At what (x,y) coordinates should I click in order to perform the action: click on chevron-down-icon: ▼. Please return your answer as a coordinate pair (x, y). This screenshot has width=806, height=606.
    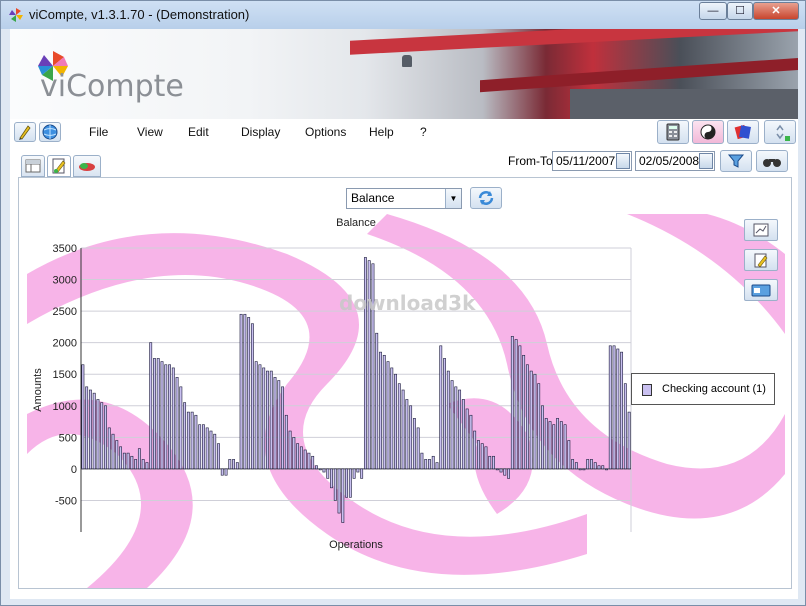
    Looking at the image, I should click on (453, 198).